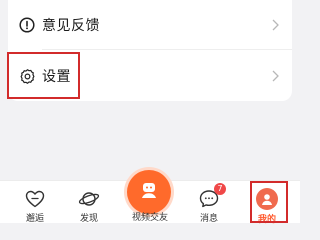 The height and width of the screenshot is (240, 320). What do you see at coordinates (88, 219) in the screenshot?
I see `tab-label: 发现` at bounding box center [88, 219].